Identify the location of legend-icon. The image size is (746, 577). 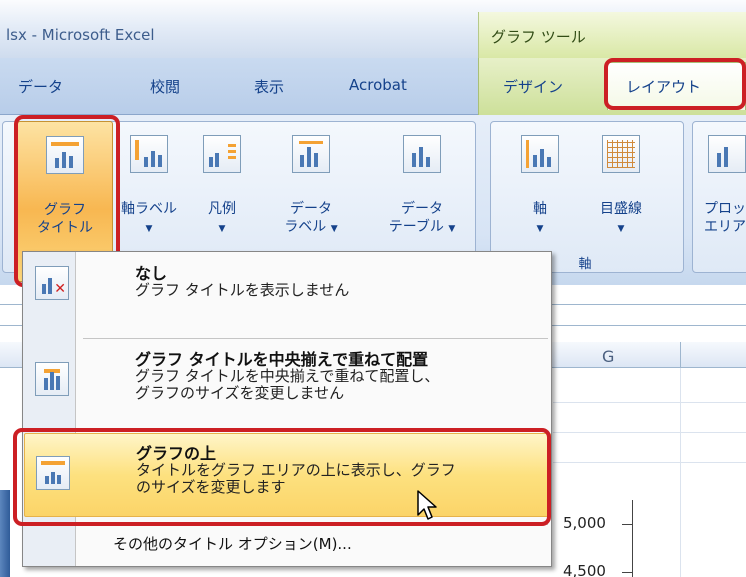
(222, 154).